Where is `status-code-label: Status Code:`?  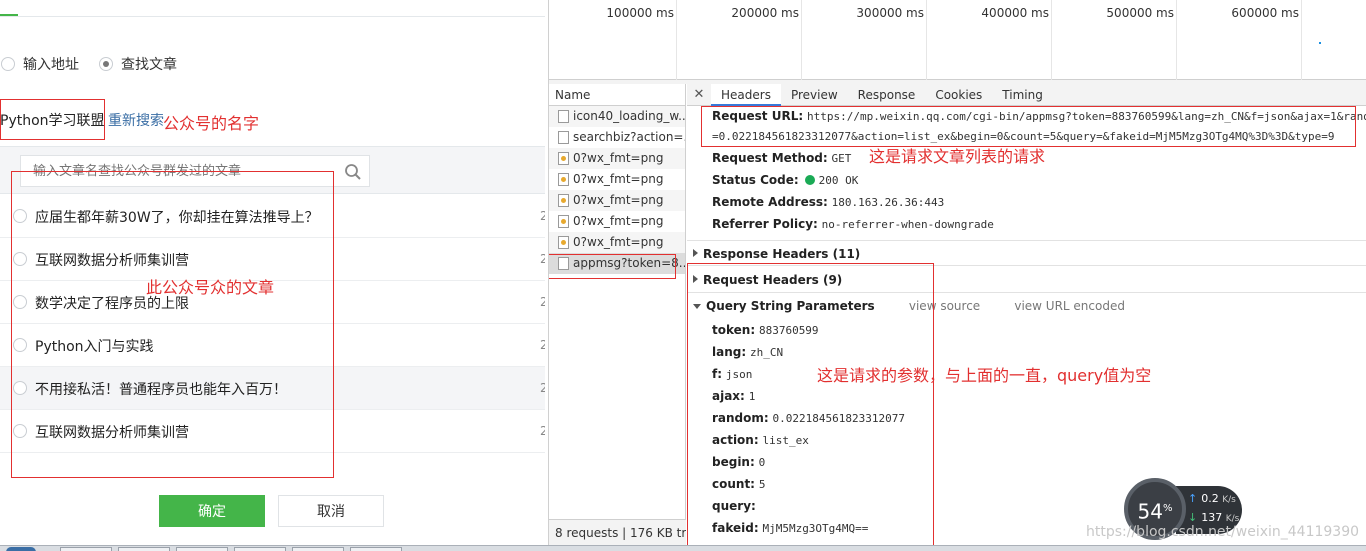 status-code-label: Status Code: is located at coordinates (755, 180).